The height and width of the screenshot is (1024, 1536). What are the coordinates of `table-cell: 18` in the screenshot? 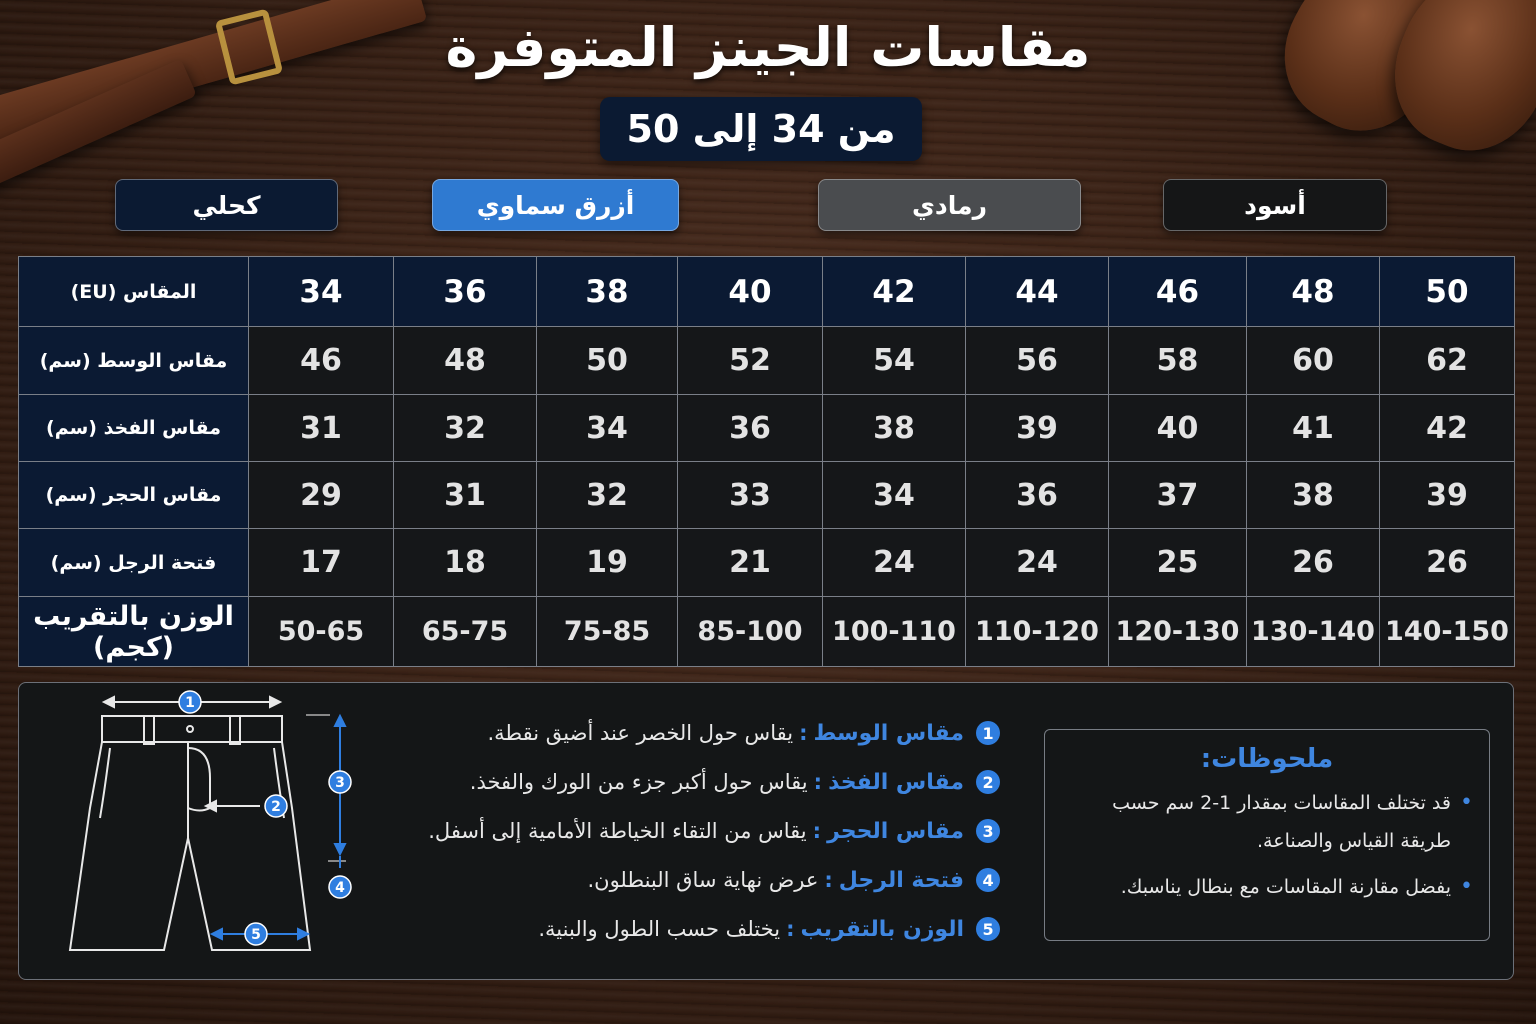 It's located at (465, 562).